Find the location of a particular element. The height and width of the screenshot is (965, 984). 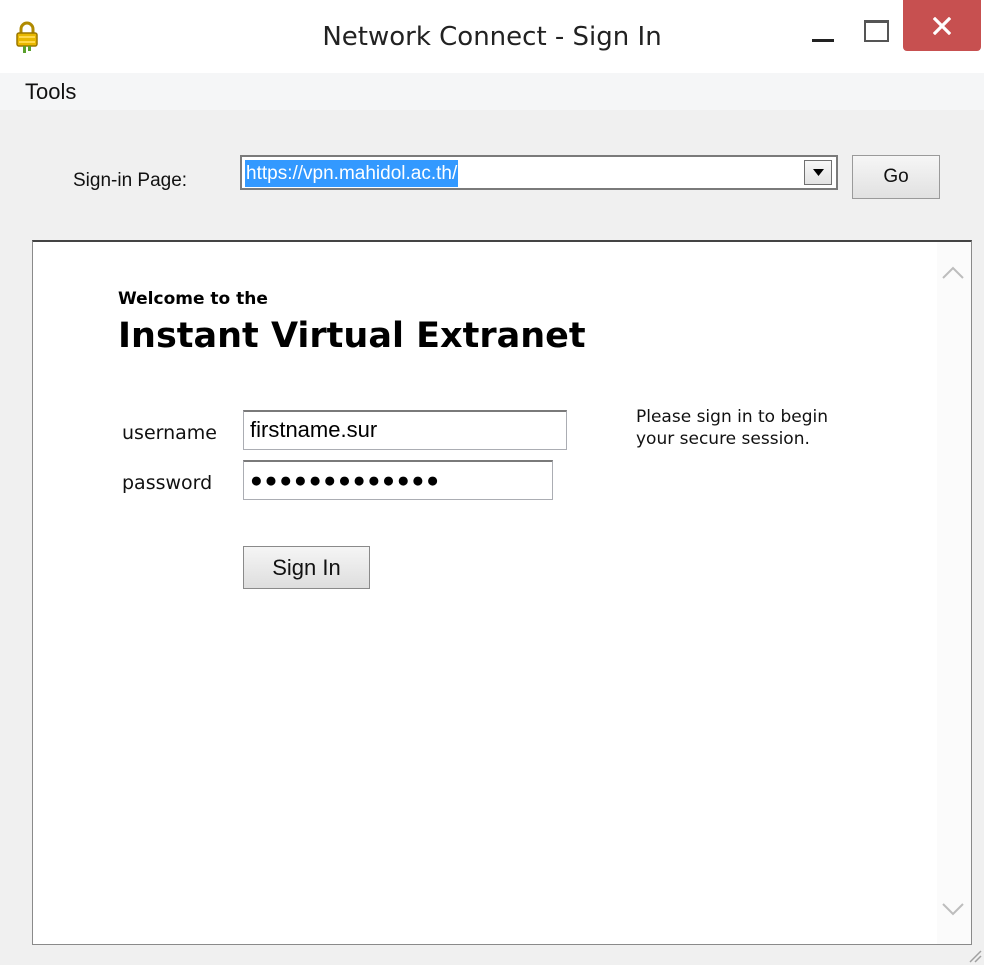

welcome-subtitle: Welcome to the is located at coordinates (193, 299).